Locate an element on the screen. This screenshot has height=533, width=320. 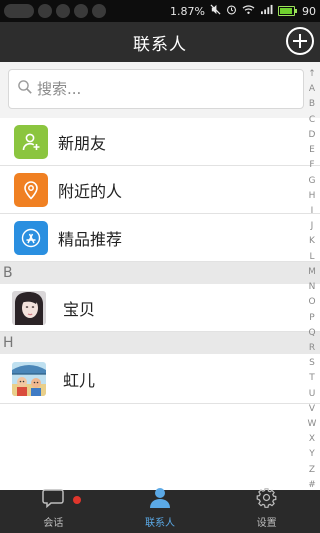
signal-icon is located at coordinates (266, 11).